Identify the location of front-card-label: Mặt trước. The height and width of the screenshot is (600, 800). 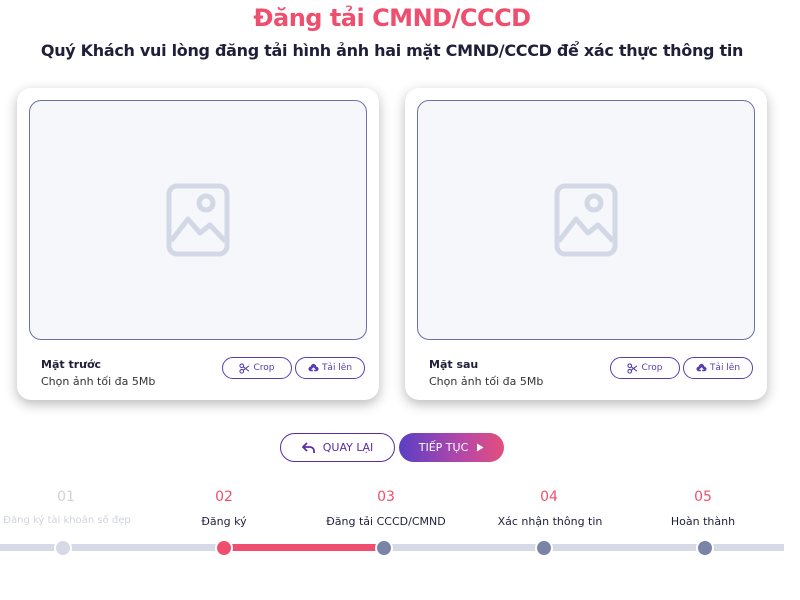
(71, 364).